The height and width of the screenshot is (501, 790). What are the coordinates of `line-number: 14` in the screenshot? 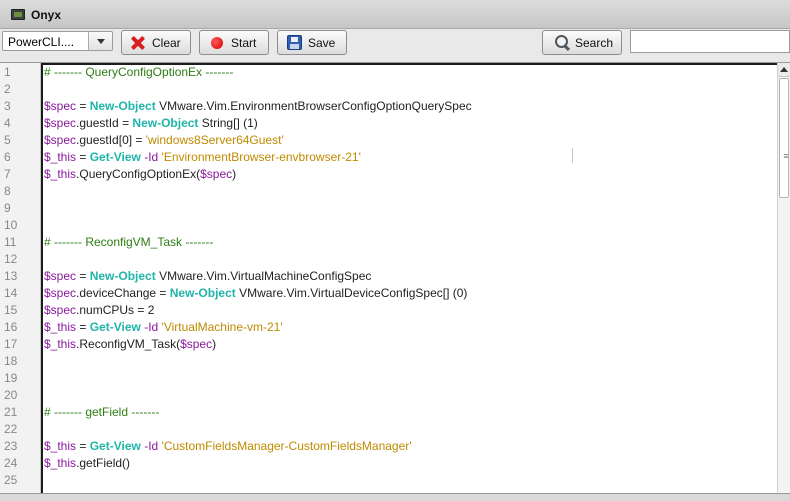 It's located at (11, 293).